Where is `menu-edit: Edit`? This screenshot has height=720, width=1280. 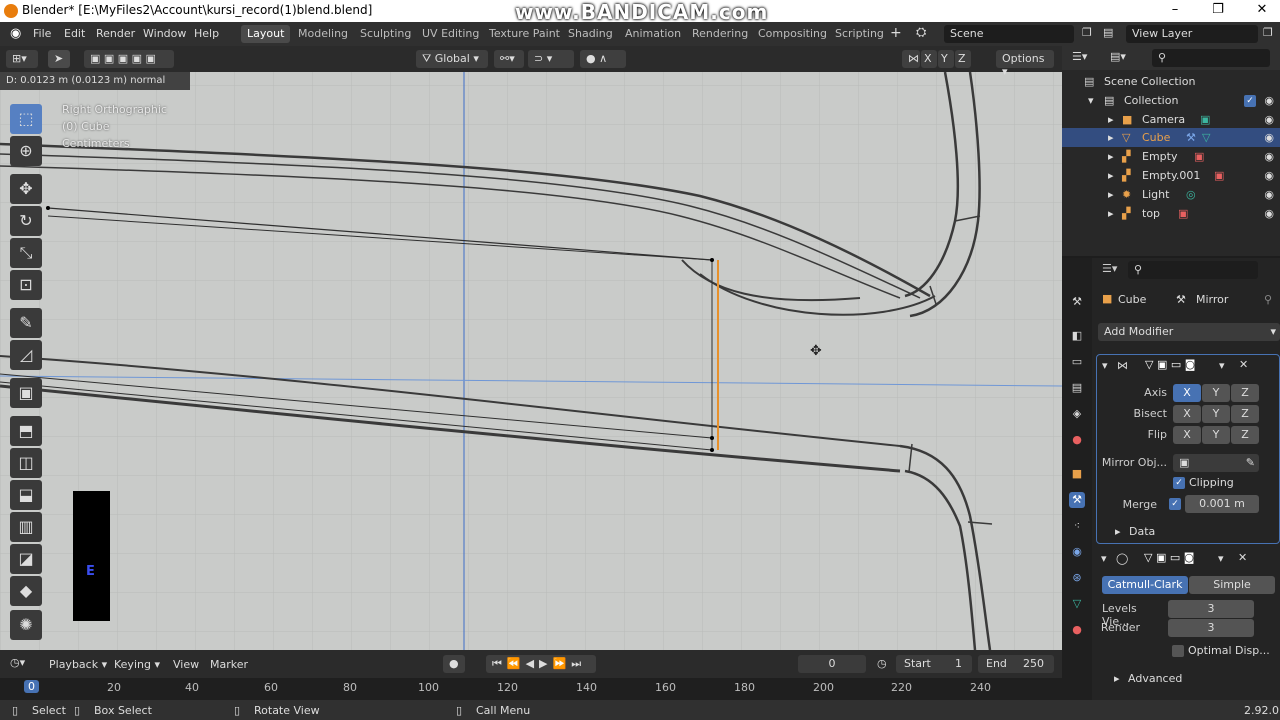
menu-edit: Edit is located at coordinates (74, 33).